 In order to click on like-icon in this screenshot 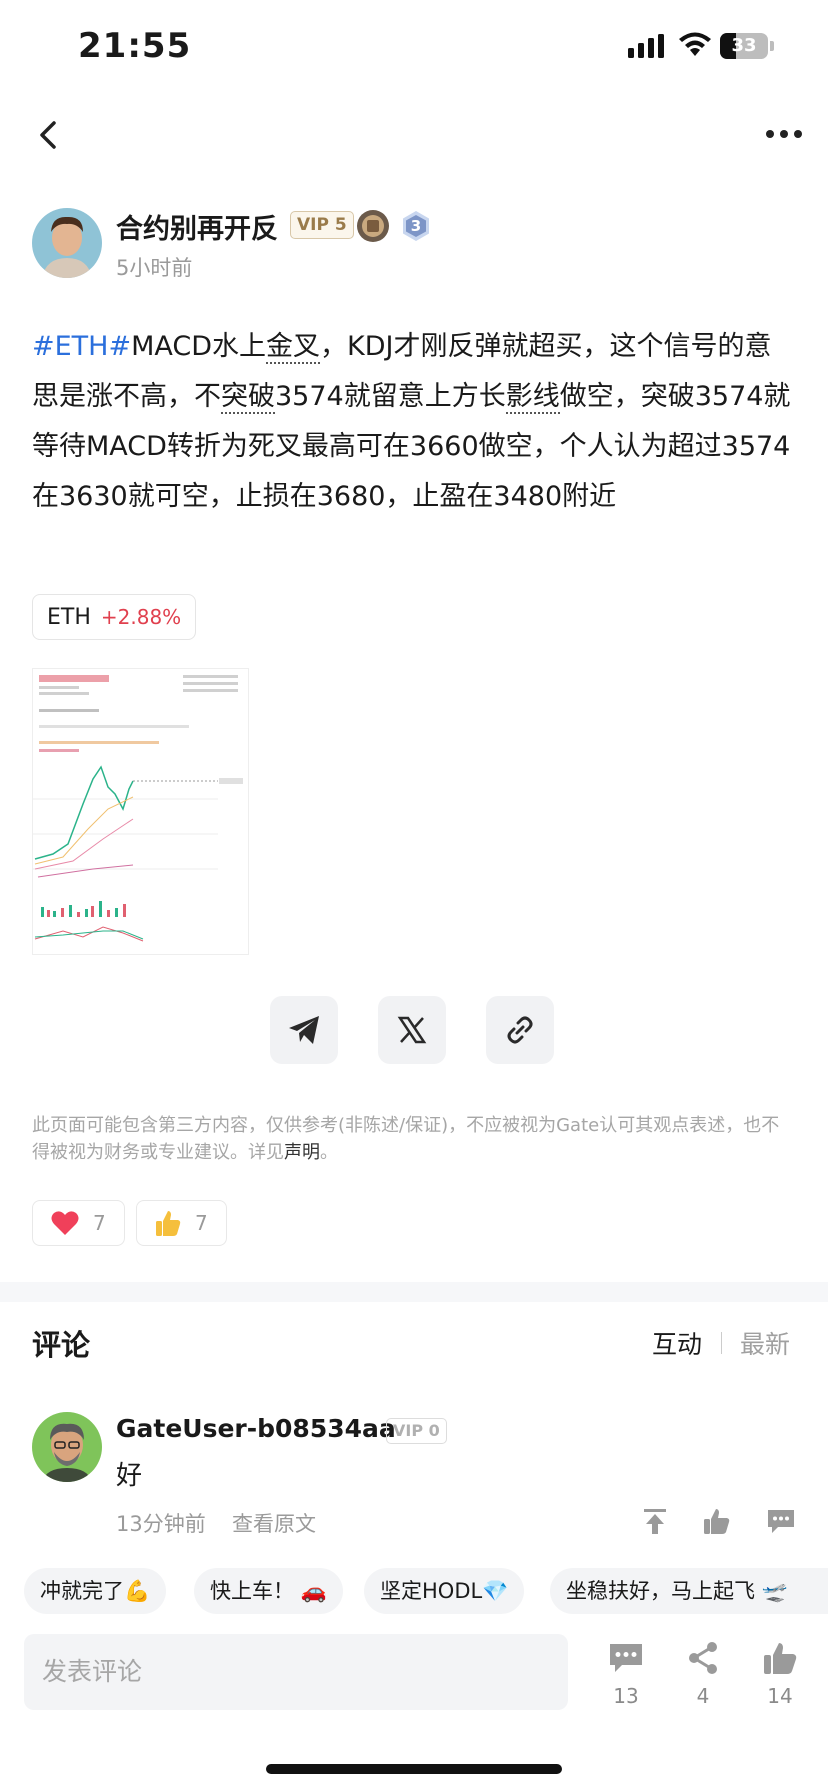, I will do `click(780, 1658)`.